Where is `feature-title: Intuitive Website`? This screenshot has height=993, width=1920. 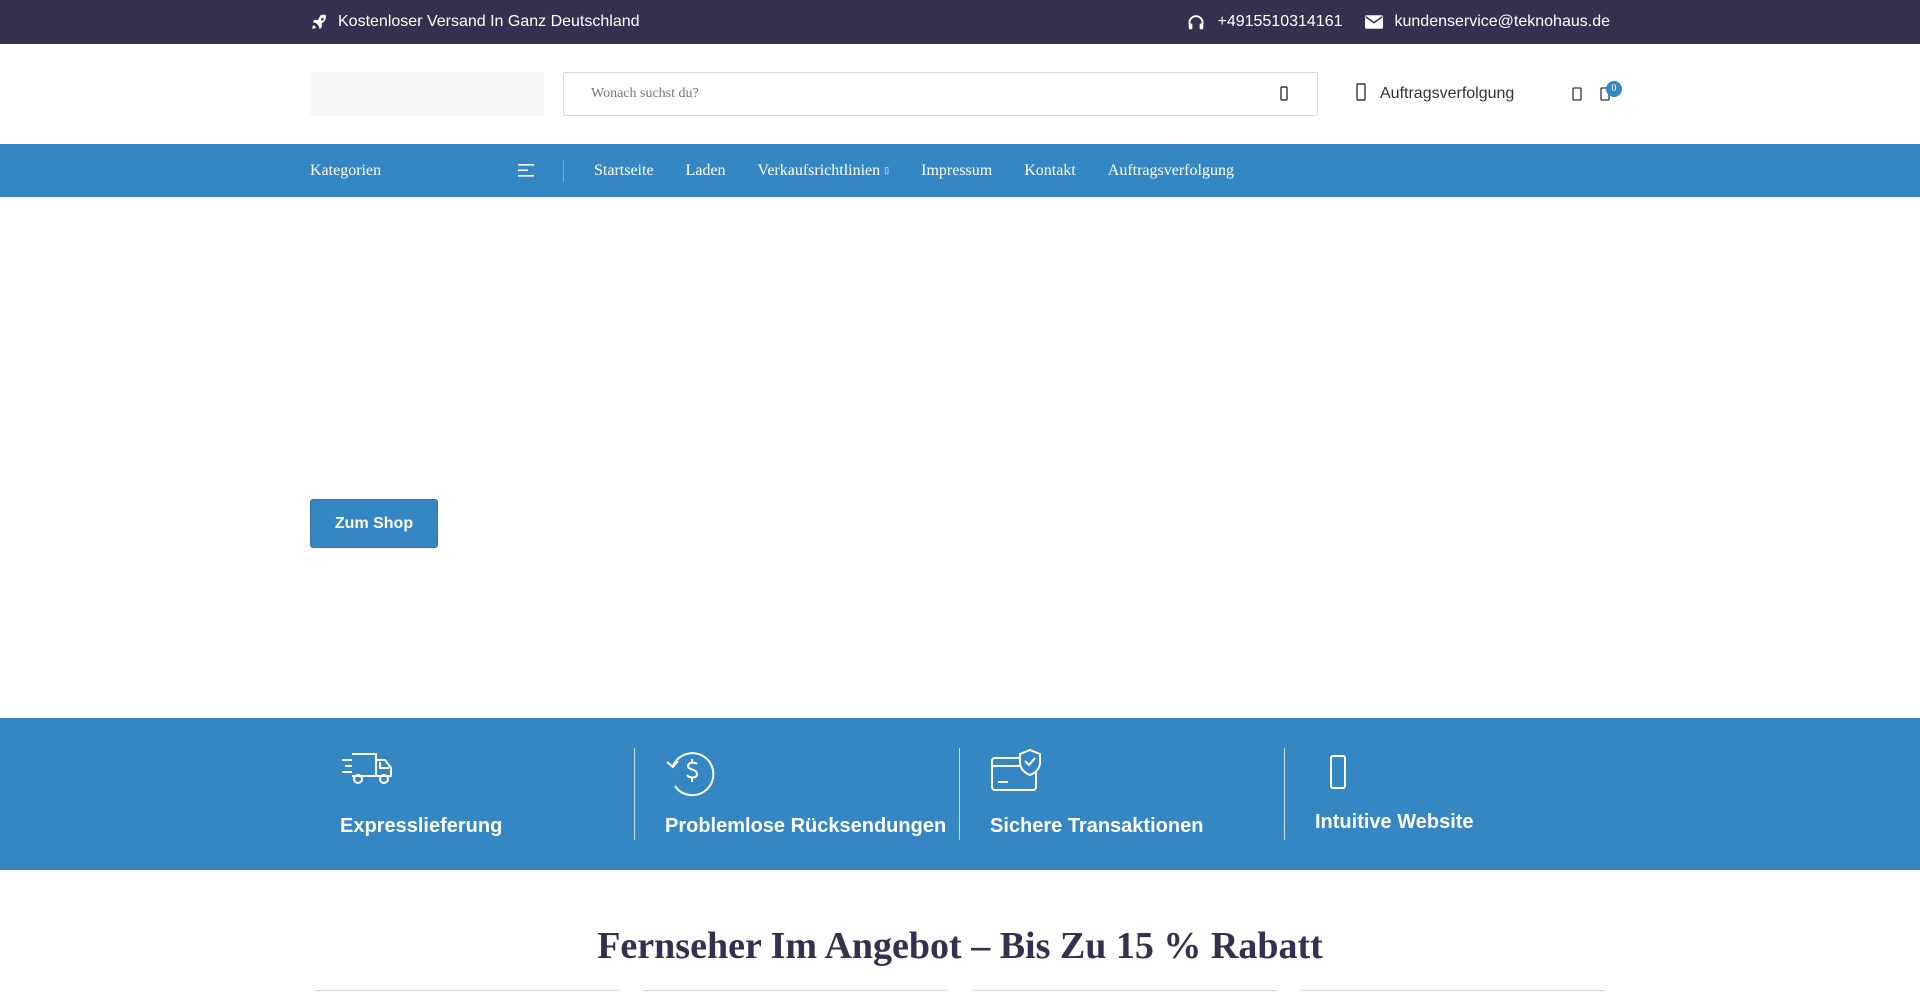 feature-title: Intuitive Website is located at coordinates (1394, 822).